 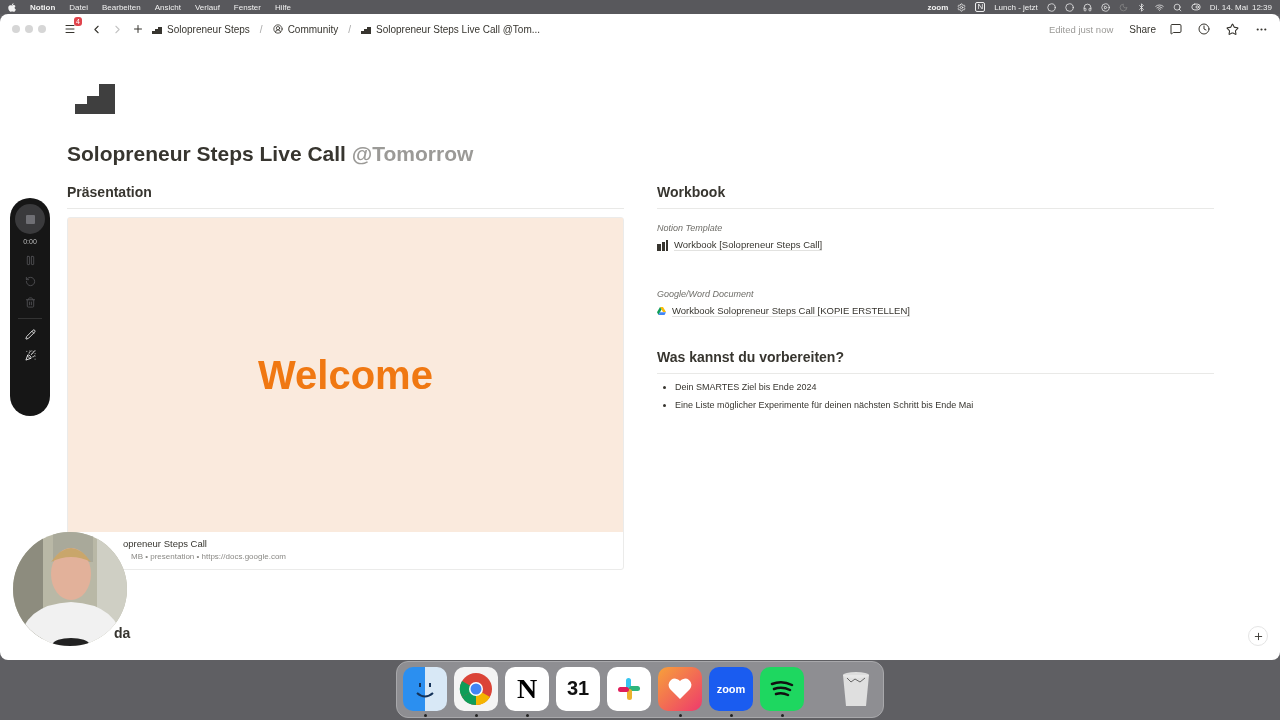 What do you see at coordinates (938, 7) in the screenshot?
I see `zoom-status: zoom` at bounding box center [938, 7].